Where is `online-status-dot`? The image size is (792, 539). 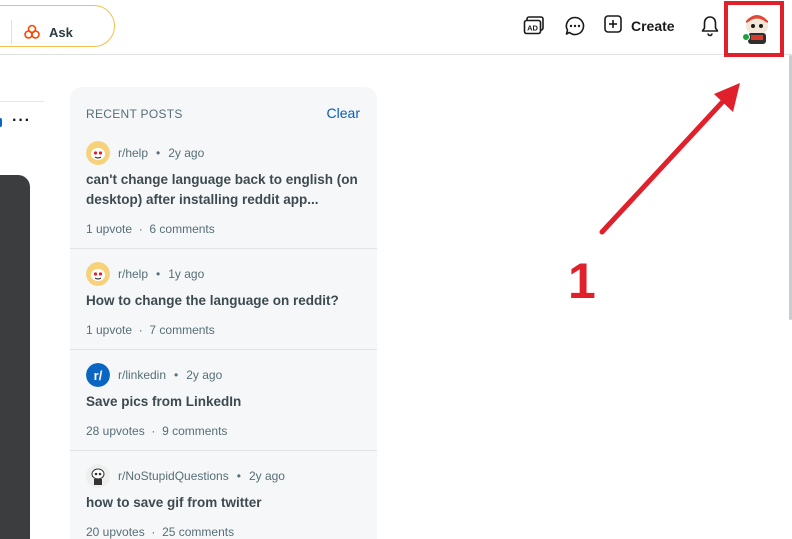
online-status-dot is located at coordinates (746, 37).